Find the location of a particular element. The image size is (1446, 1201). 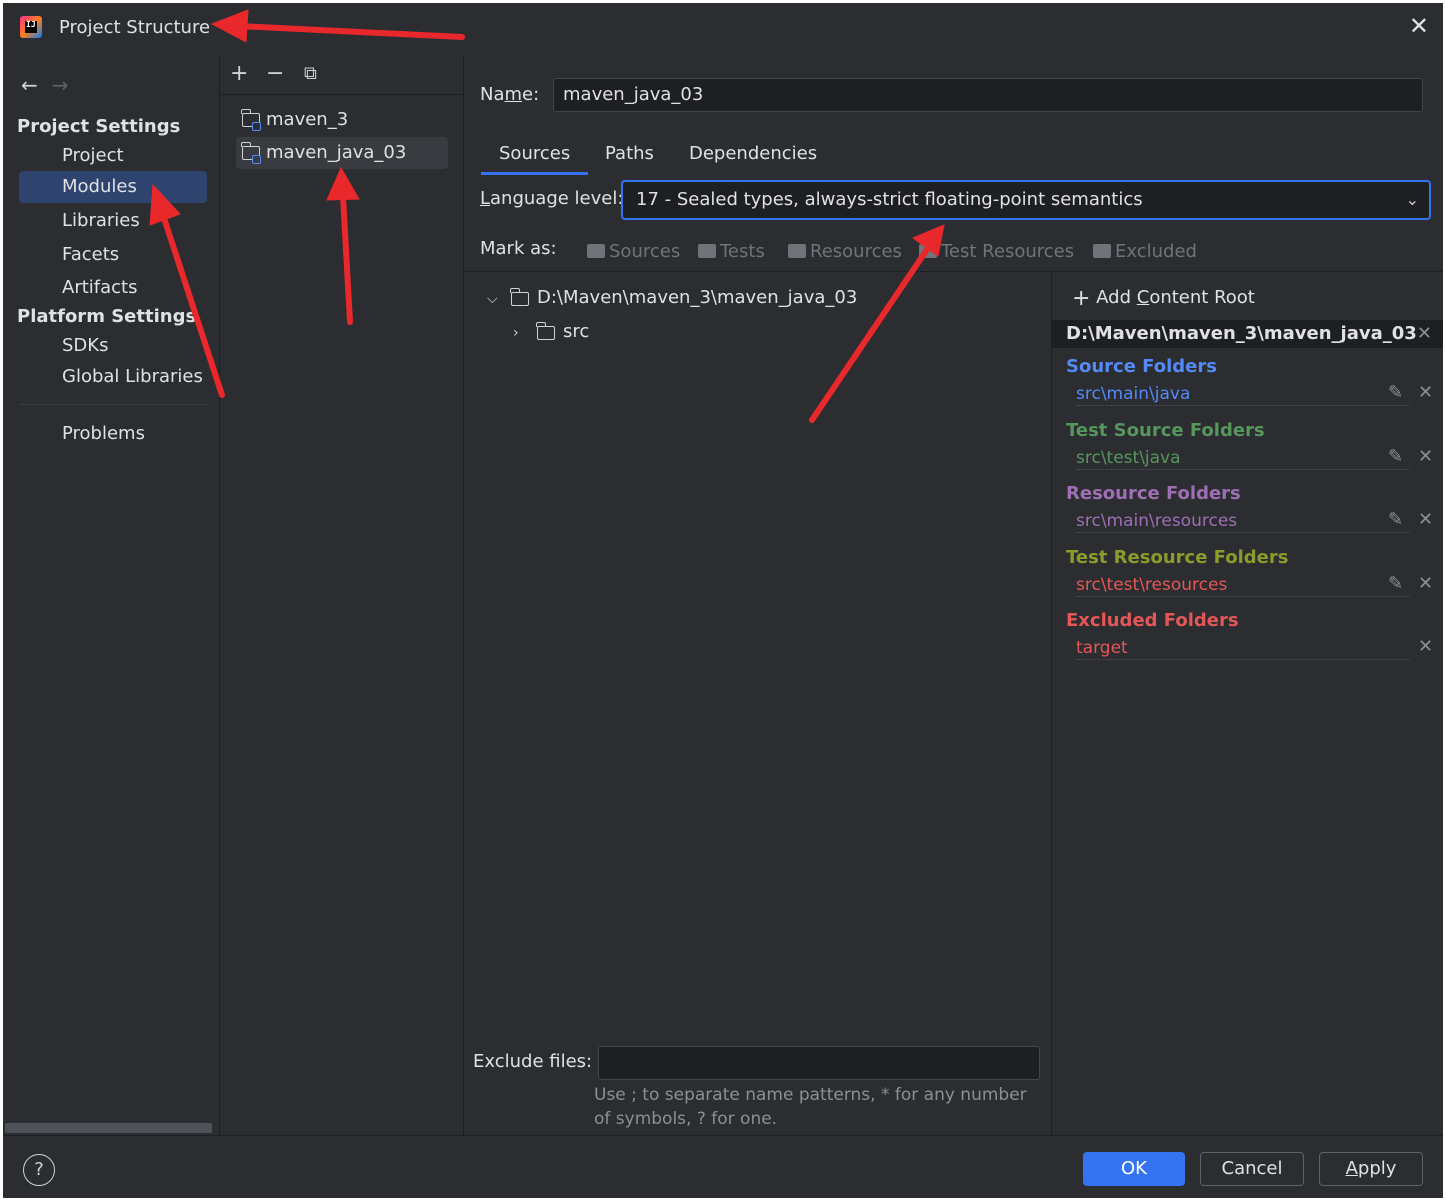

test-resource-folder-item: src\test\resources is located at coordinates (1243, 585).